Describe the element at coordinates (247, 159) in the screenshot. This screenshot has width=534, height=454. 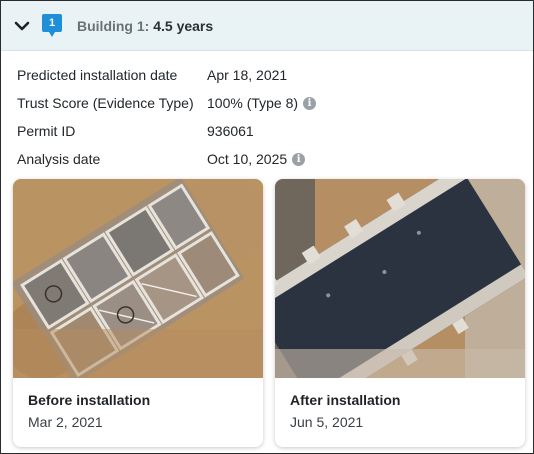
I see `detail-value: Oct 10, 2025` at that location.